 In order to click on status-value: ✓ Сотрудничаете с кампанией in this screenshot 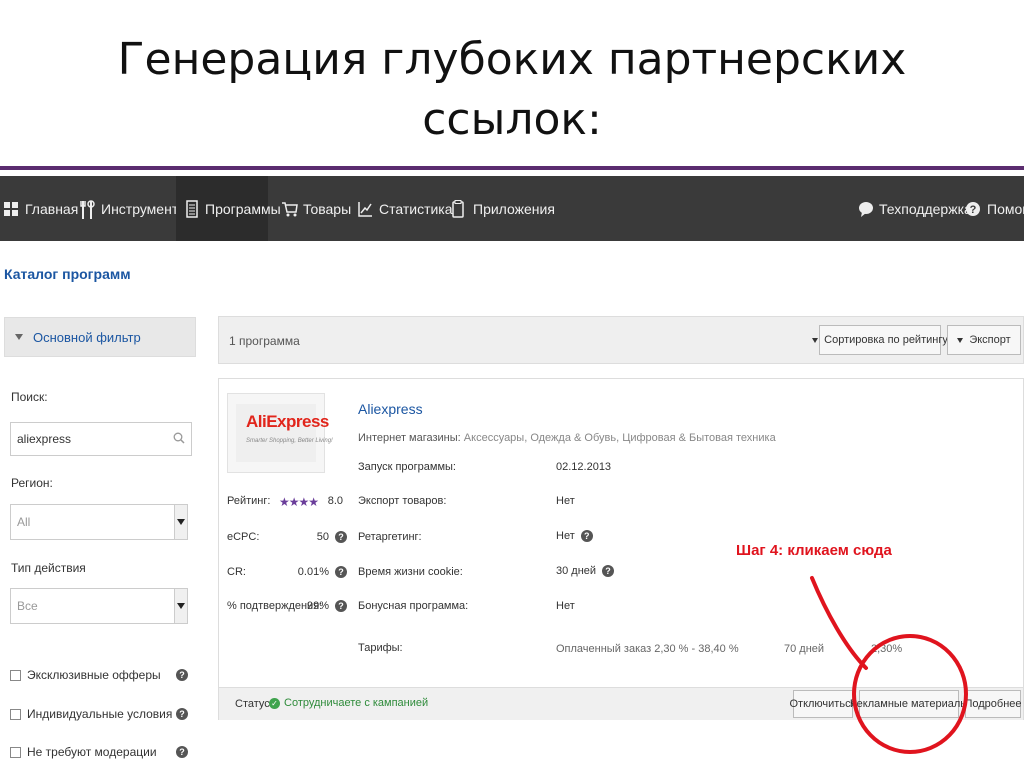, I will do `click(348, 703)`.